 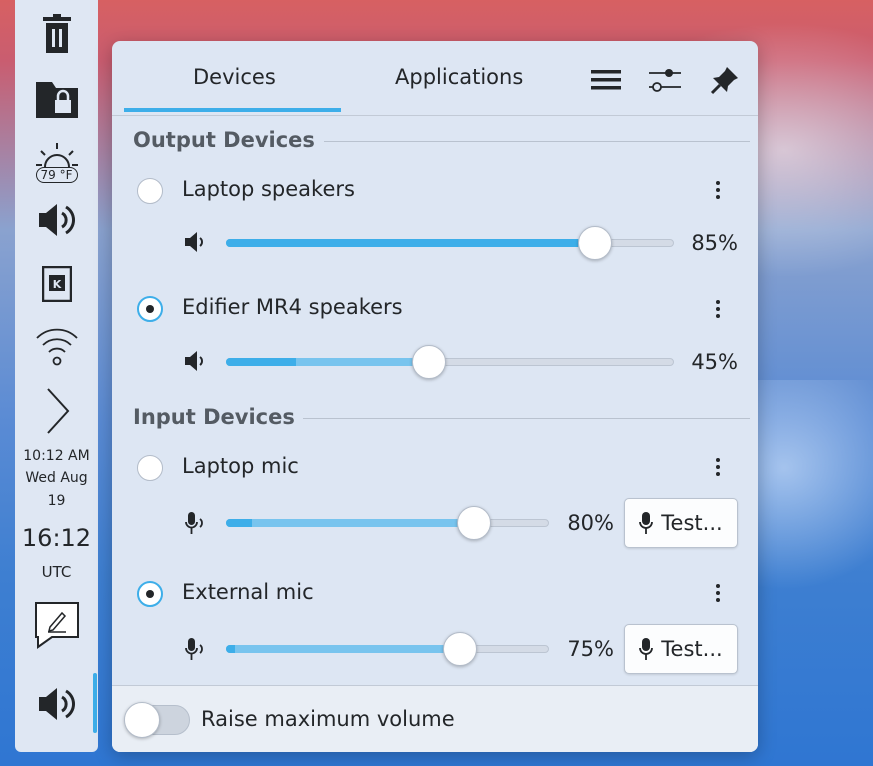 I want to click on laptop-speakers-volume-slider, so click(x=450, y=243).